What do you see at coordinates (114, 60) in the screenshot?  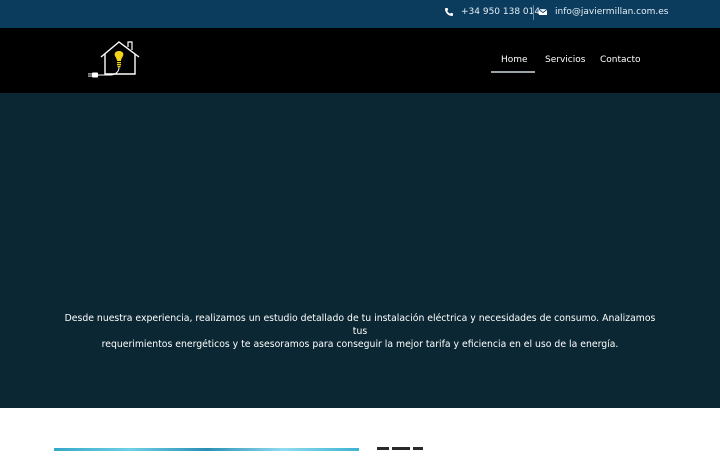 I see `house-bulb-plug-logo` at bounding box center [114, 60].